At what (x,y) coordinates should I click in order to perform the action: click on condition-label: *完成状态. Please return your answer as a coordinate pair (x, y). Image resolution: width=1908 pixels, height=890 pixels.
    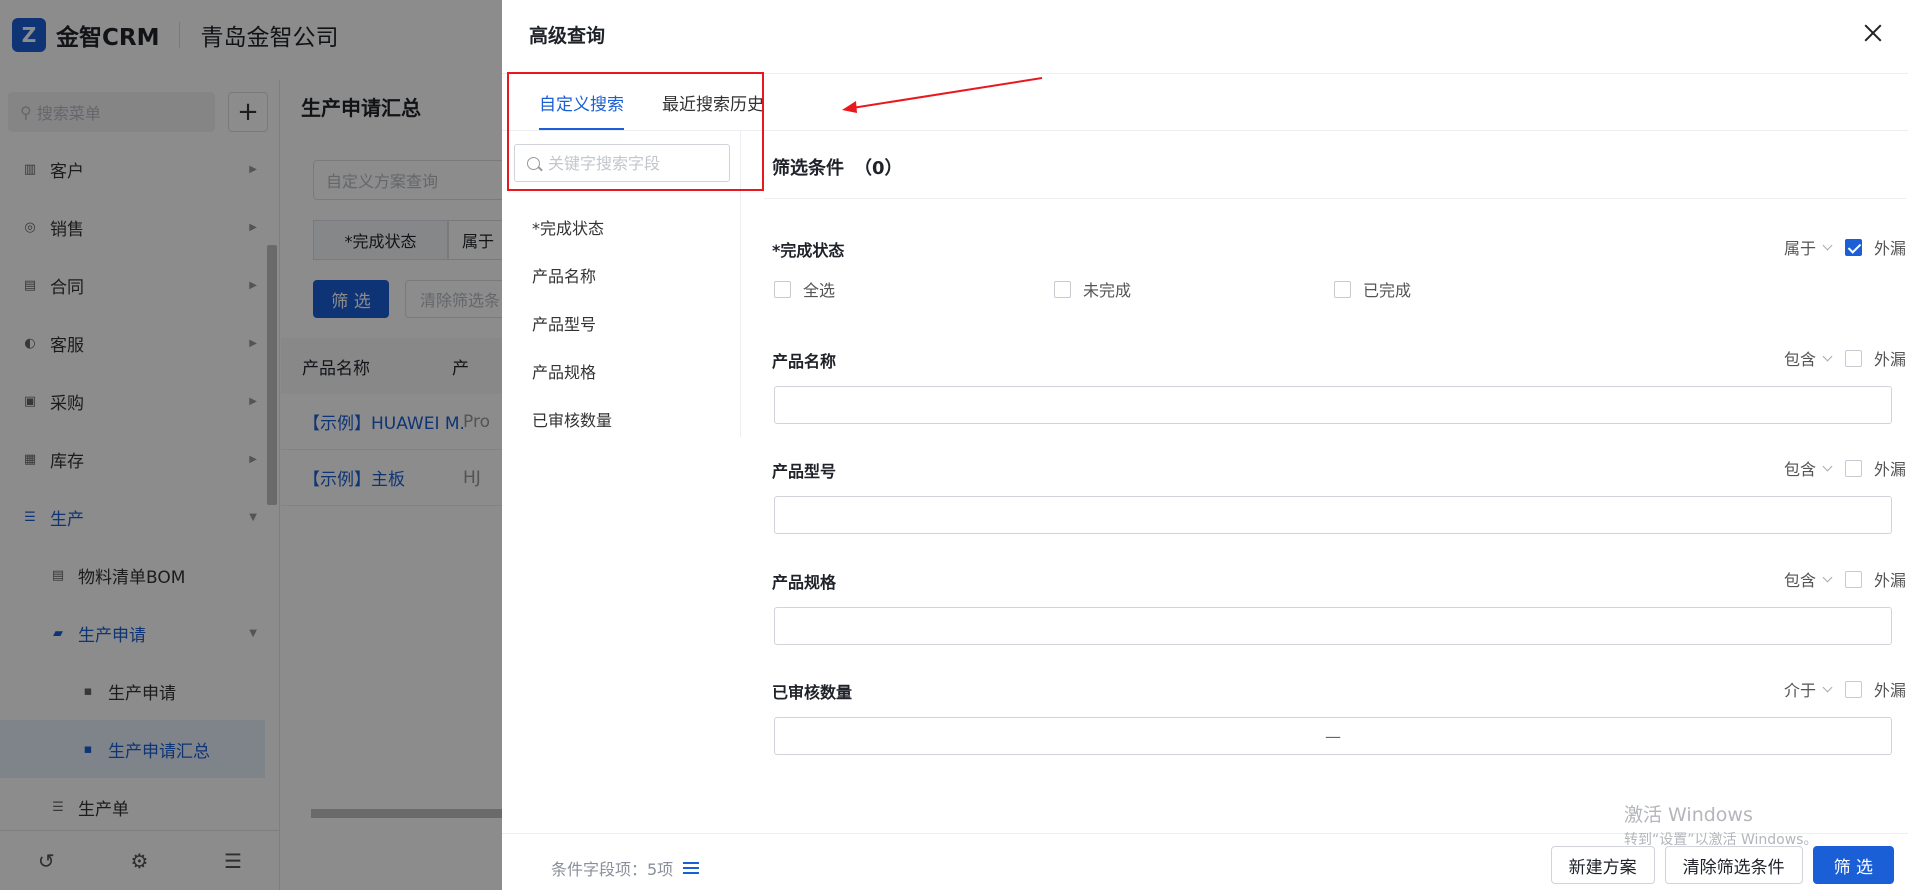
    Looking at the image, I should click on (808, 250).